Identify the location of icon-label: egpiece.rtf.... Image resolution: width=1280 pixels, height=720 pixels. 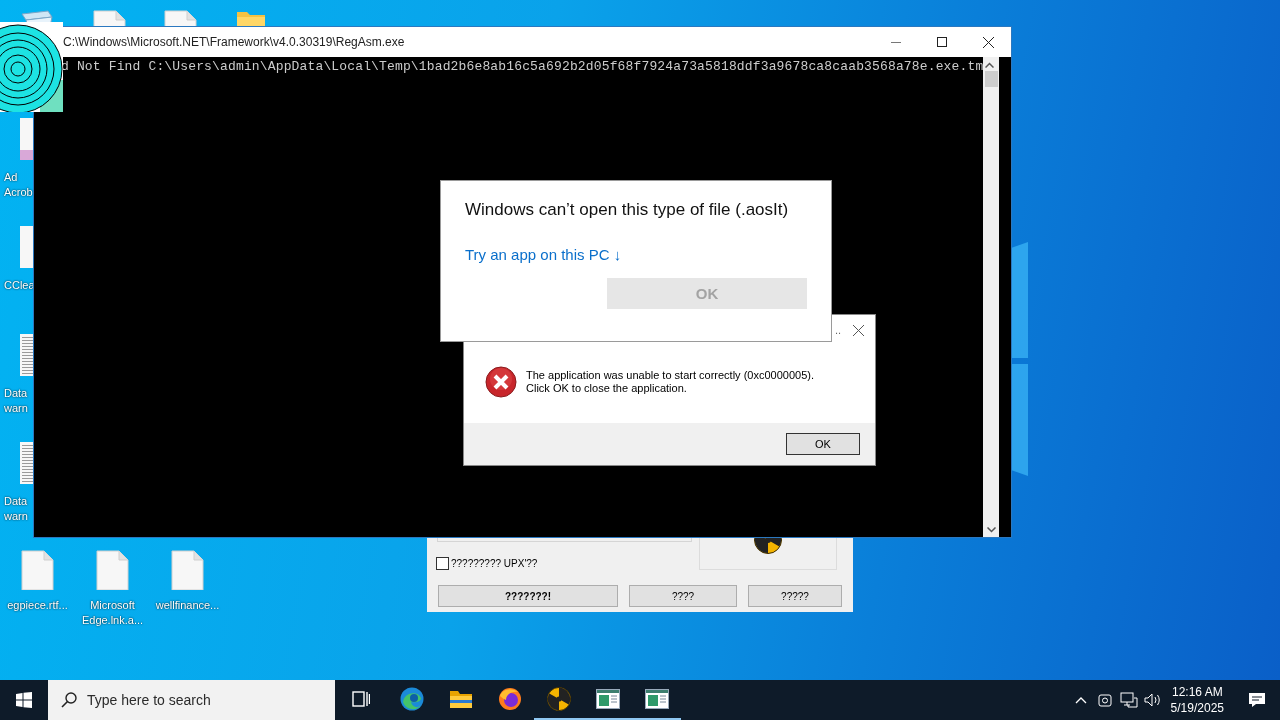
(37, 605).